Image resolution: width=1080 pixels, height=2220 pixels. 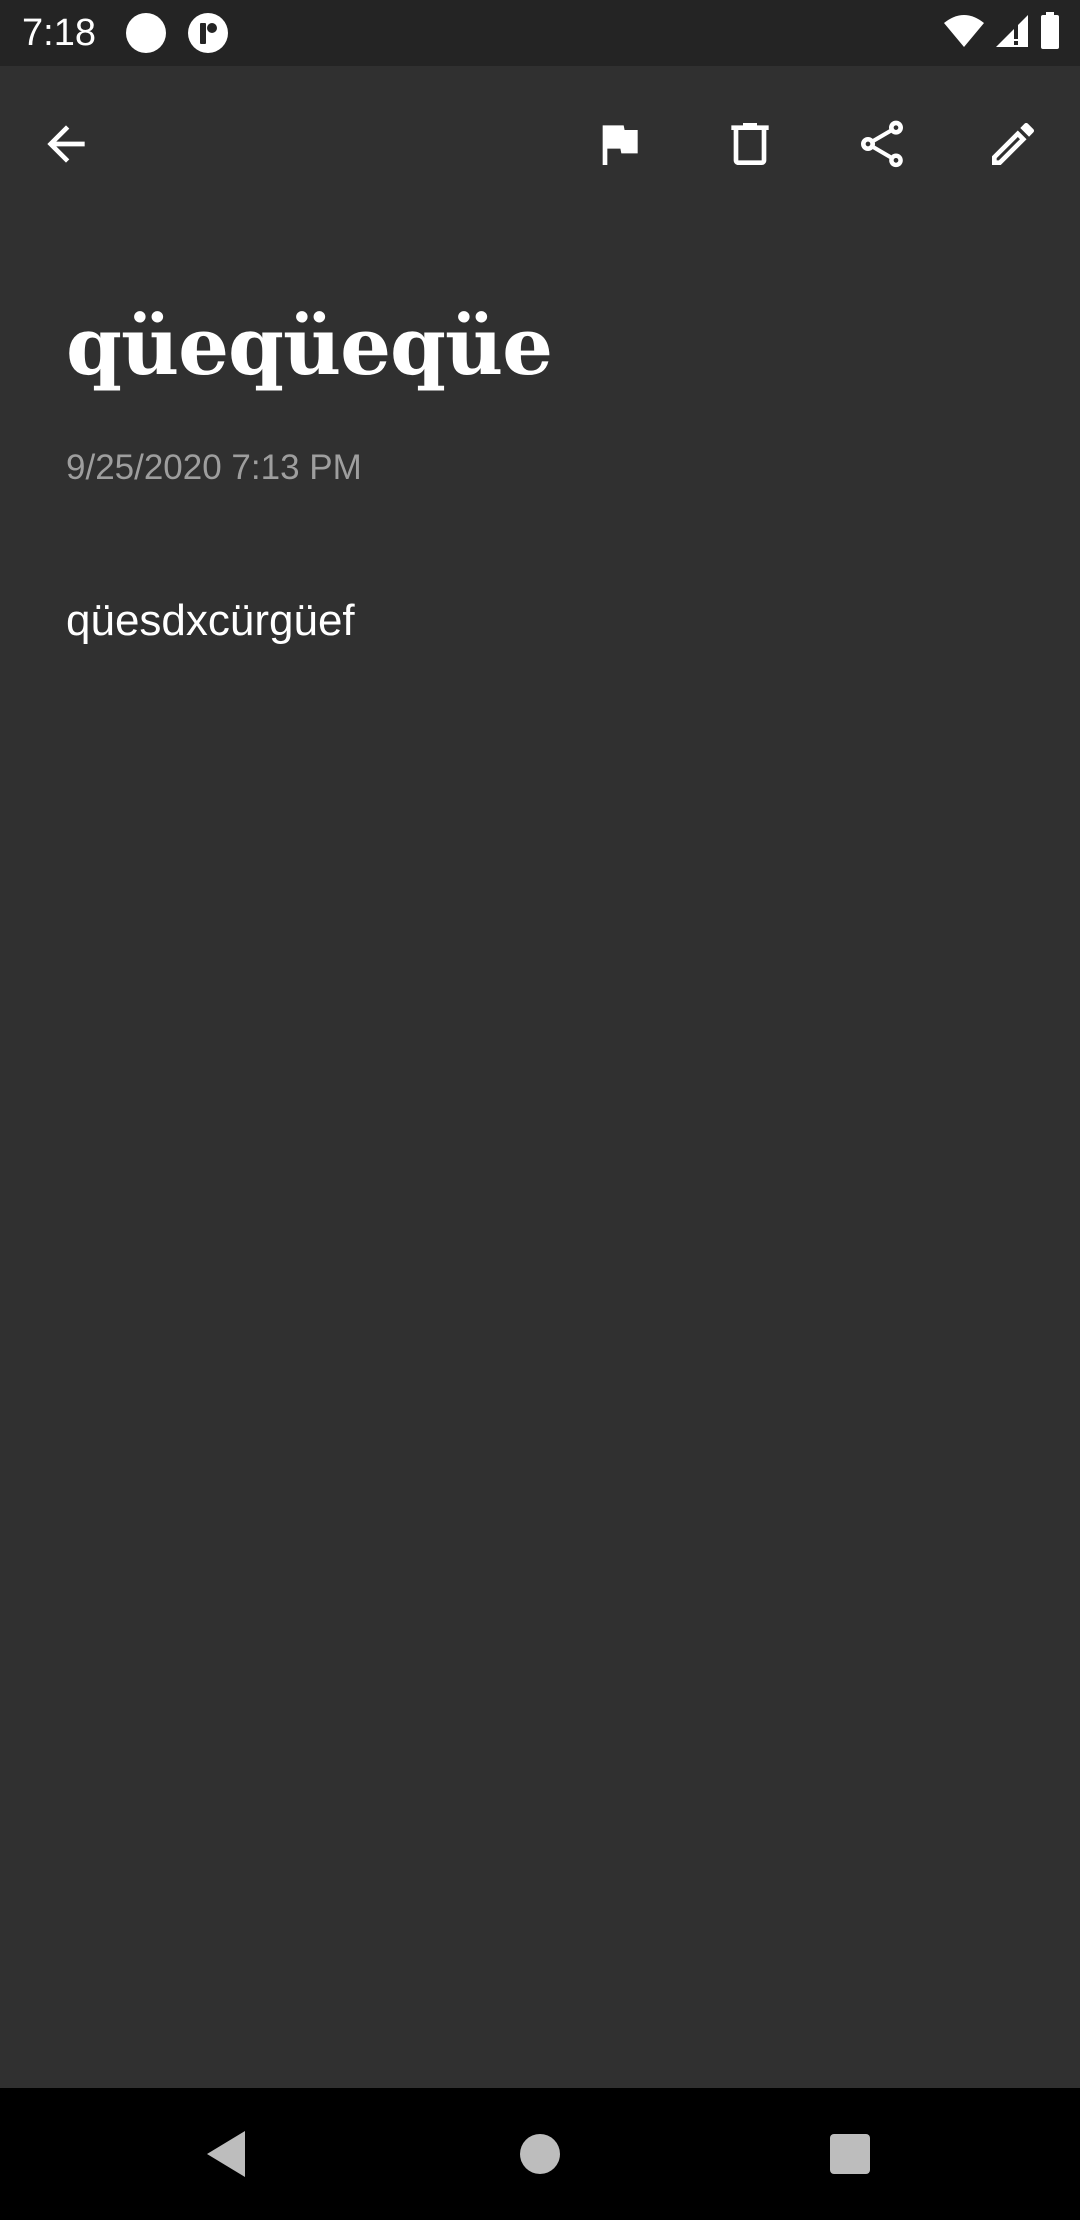 I want to click on status-bar: 7:18, so click(x=540, y=33).